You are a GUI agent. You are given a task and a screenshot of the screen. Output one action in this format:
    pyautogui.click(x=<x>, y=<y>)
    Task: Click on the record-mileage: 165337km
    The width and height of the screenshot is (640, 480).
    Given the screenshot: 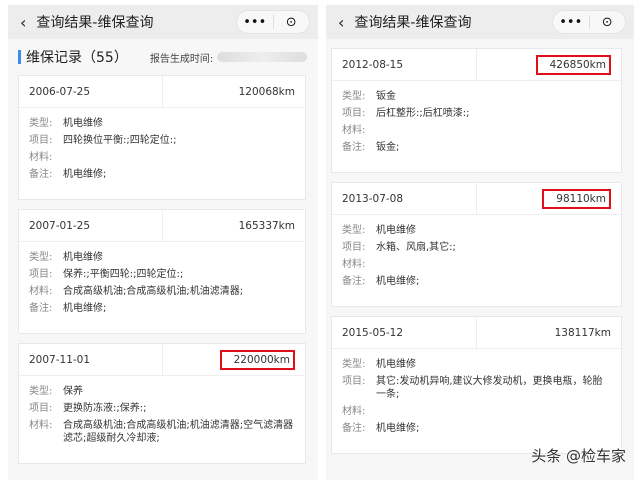 What is the action you would take?
    pyautogui.click(x=234, y=225)
    